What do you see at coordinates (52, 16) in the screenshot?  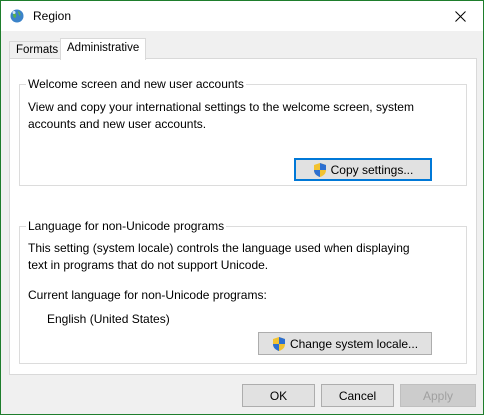 I see `window-title: Region` at bounding box center [52, 16].